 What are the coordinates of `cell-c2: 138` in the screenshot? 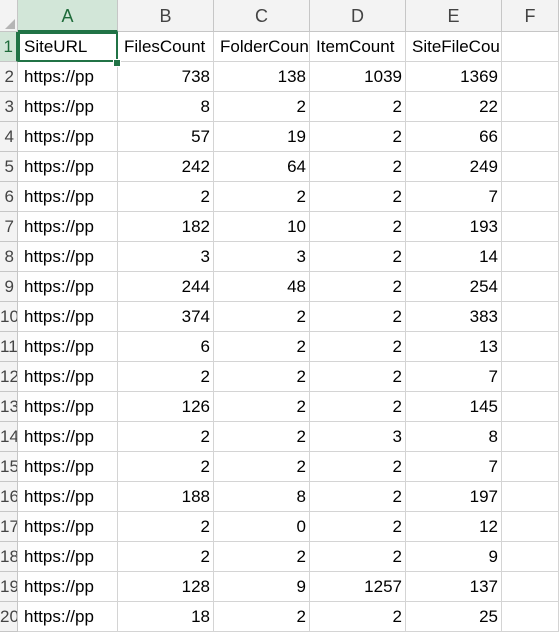 It's located at (262, 77).